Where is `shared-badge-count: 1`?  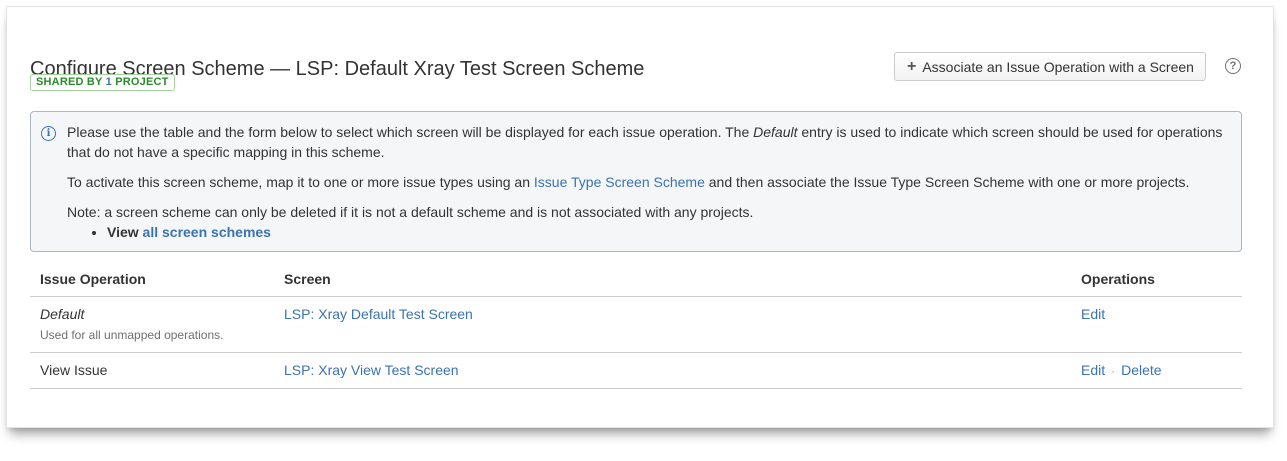 shared-badge-count: 1 is located at coordinates (108, 82).